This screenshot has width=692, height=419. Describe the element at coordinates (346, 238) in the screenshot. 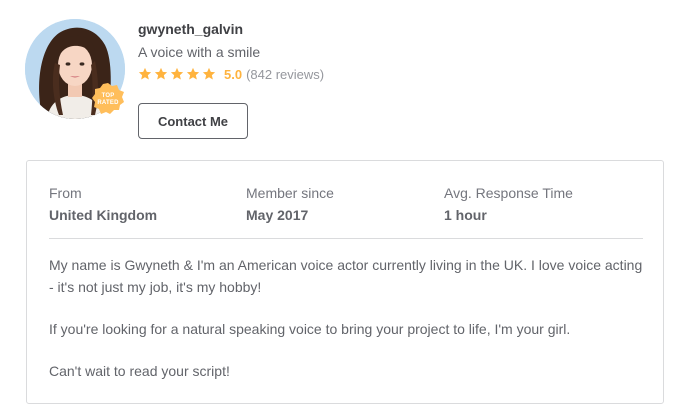

I see `divider` at that location.